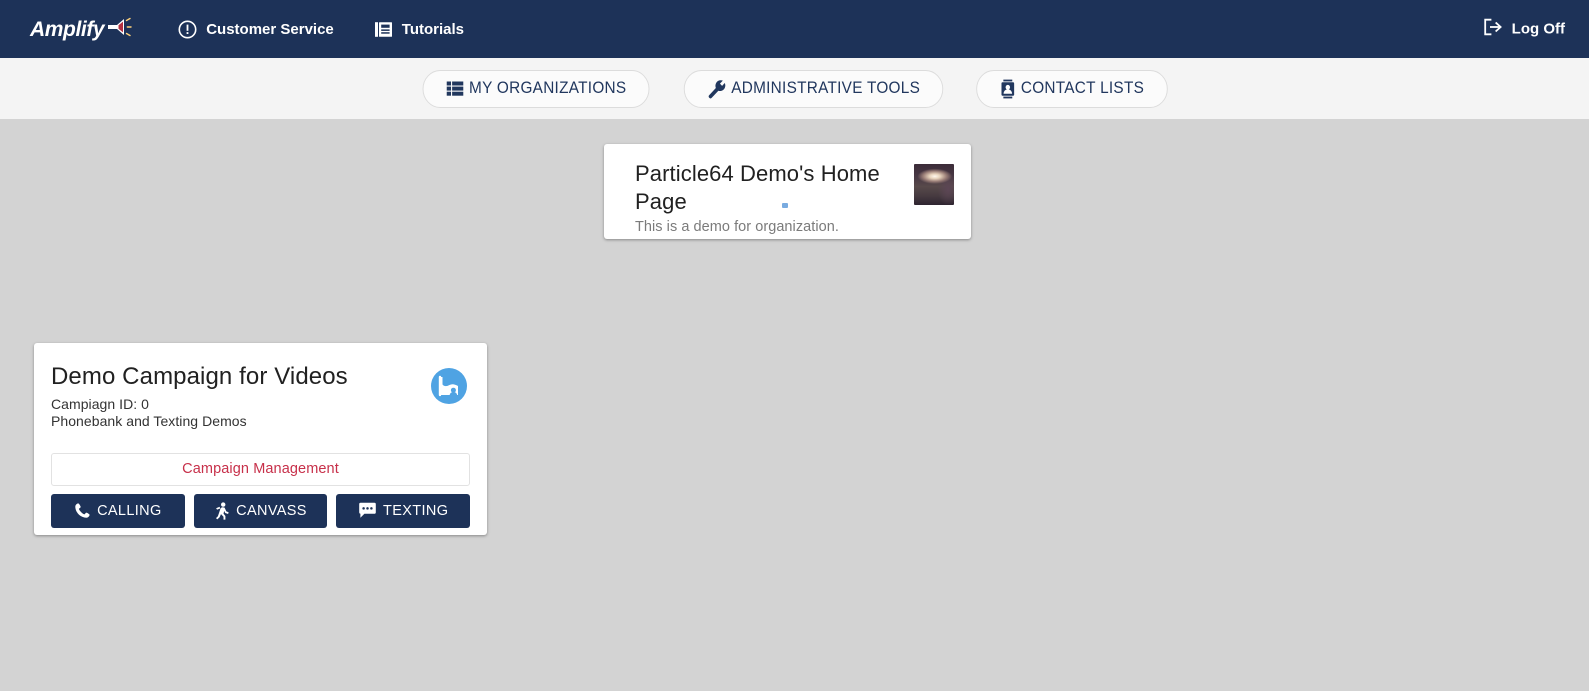 The image size is (1589, 691). I want to click on megaphone-icon, so click(119, 29).